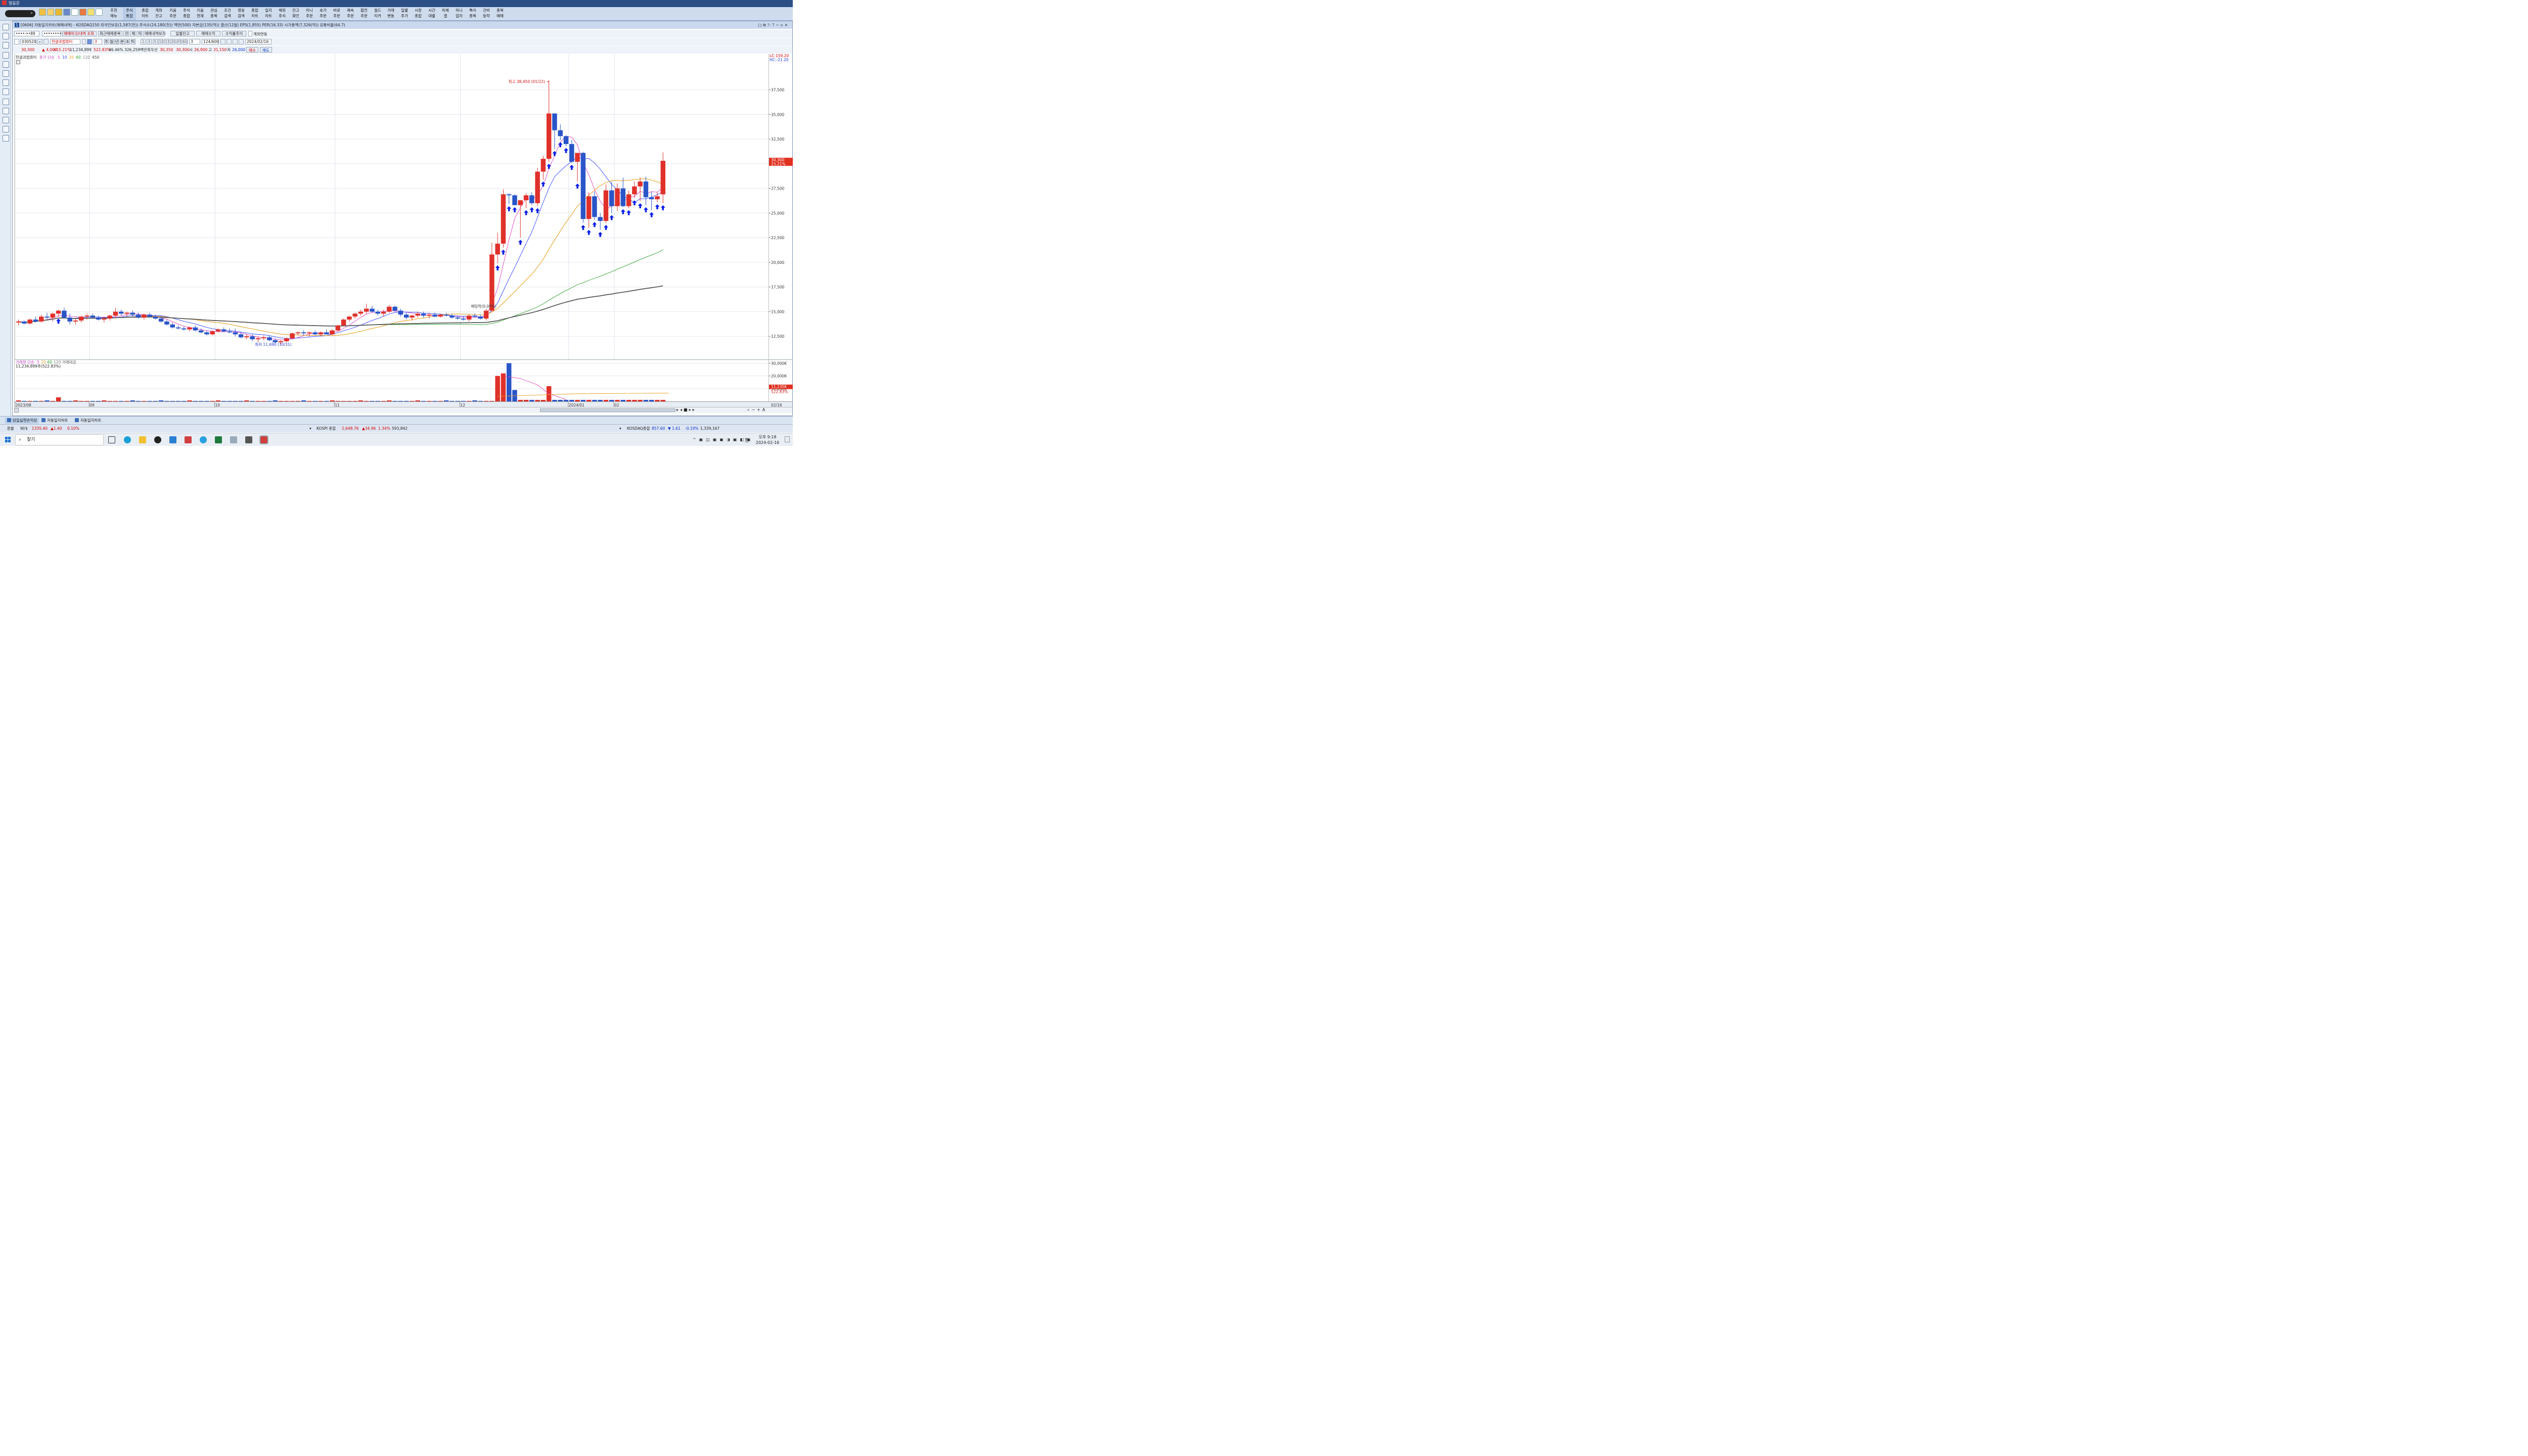  I want to click on zoom-icon, so click(223, 41).